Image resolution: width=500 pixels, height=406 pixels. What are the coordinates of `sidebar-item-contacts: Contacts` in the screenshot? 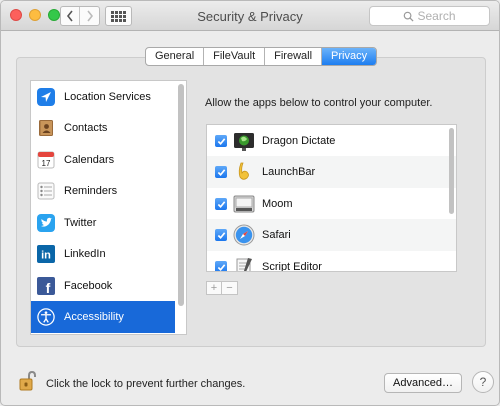 It's located at (103, 128).